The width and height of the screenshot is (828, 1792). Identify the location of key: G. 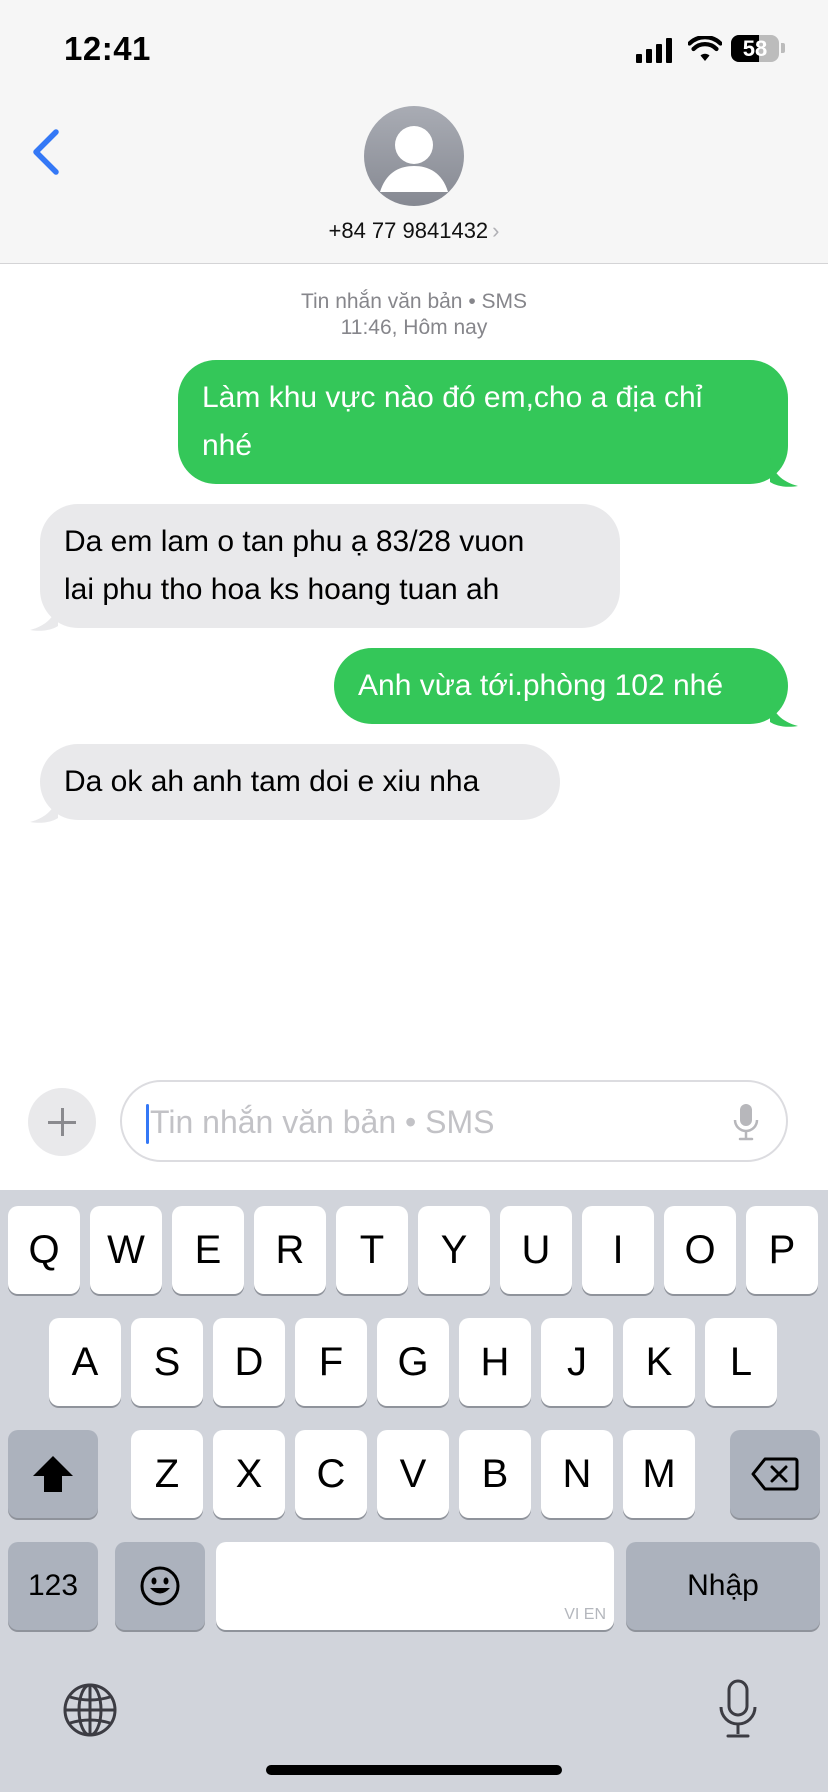
(413, 1362).